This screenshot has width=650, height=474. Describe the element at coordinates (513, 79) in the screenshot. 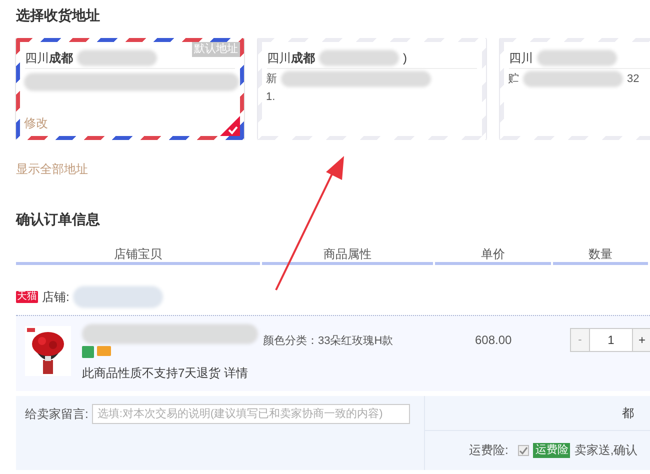

I see `text-fragment: 贮` at that location.